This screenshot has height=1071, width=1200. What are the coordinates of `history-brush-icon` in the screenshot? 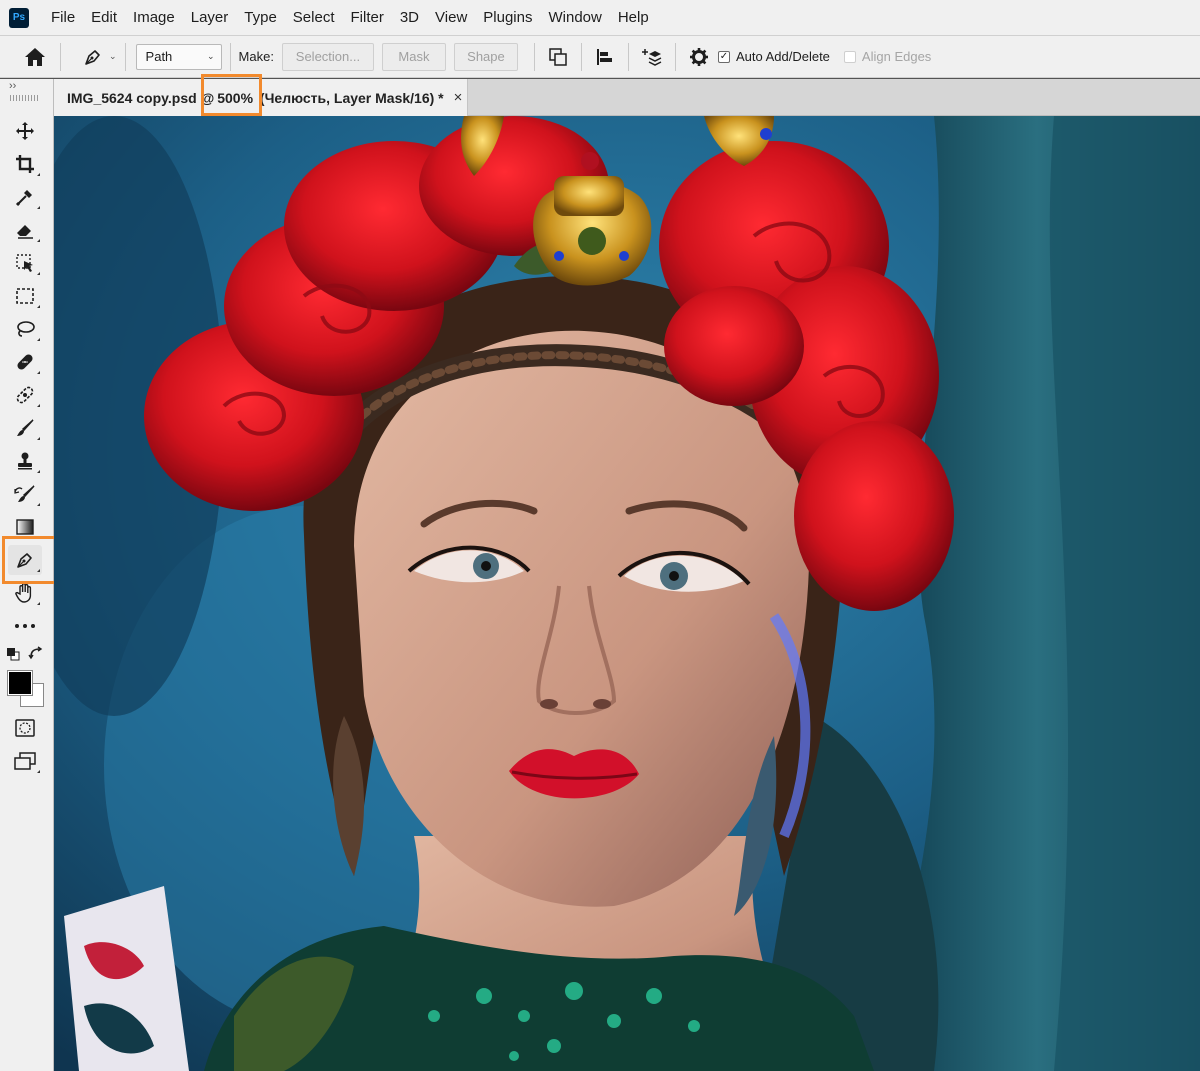 It's located at (24, 493).